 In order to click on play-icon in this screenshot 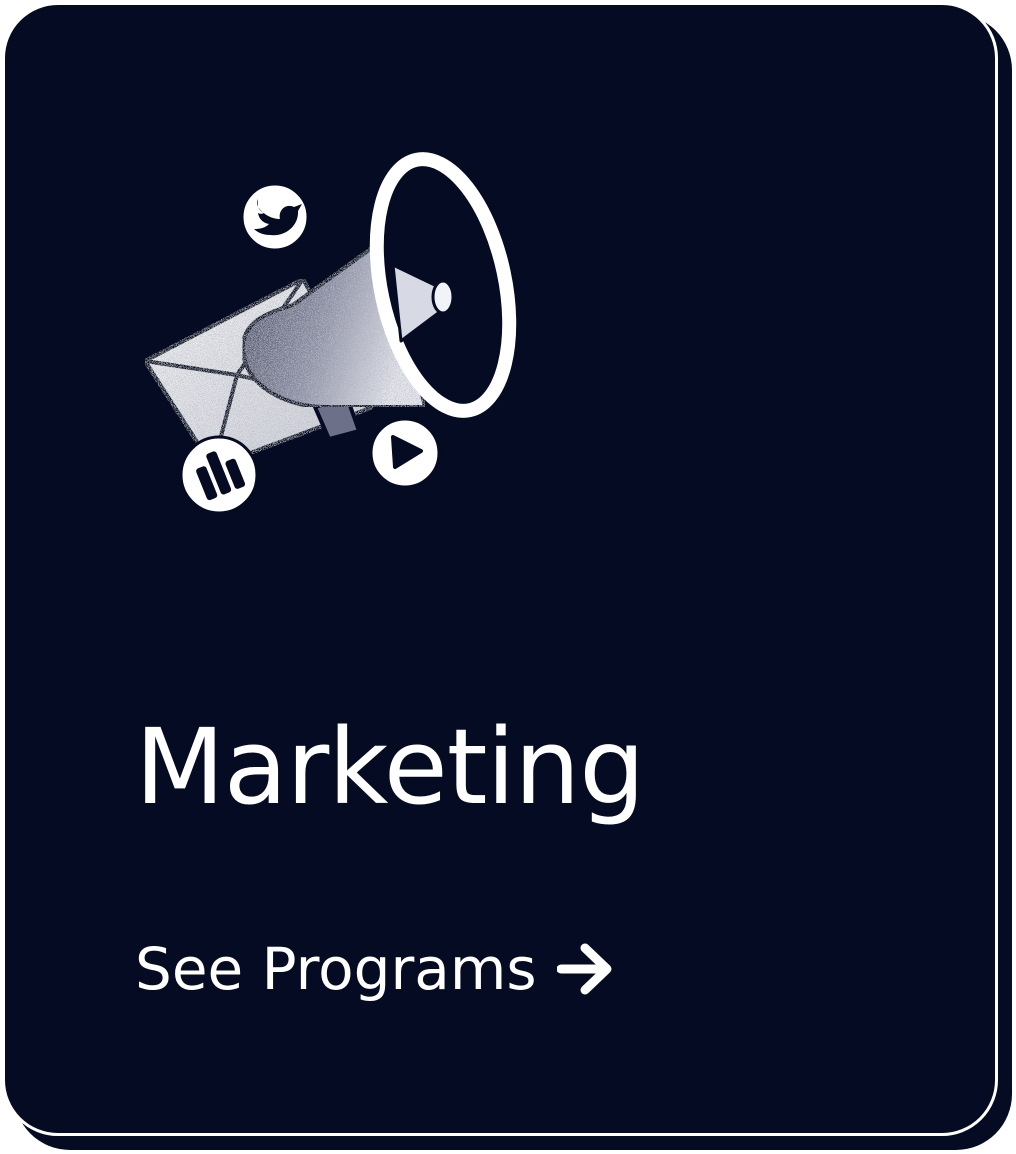, I will do `click(405, 453)`.